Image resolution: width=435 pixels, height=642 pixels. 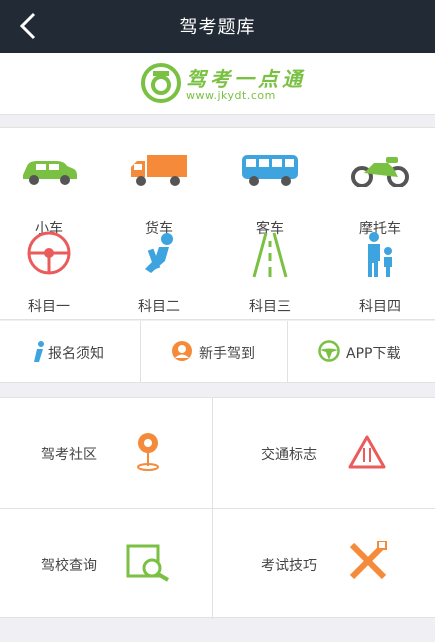 What do you see at coordinates (148, 452) in the screenshot?
I see `location-pin-icon` at bounding box center [148, 452].